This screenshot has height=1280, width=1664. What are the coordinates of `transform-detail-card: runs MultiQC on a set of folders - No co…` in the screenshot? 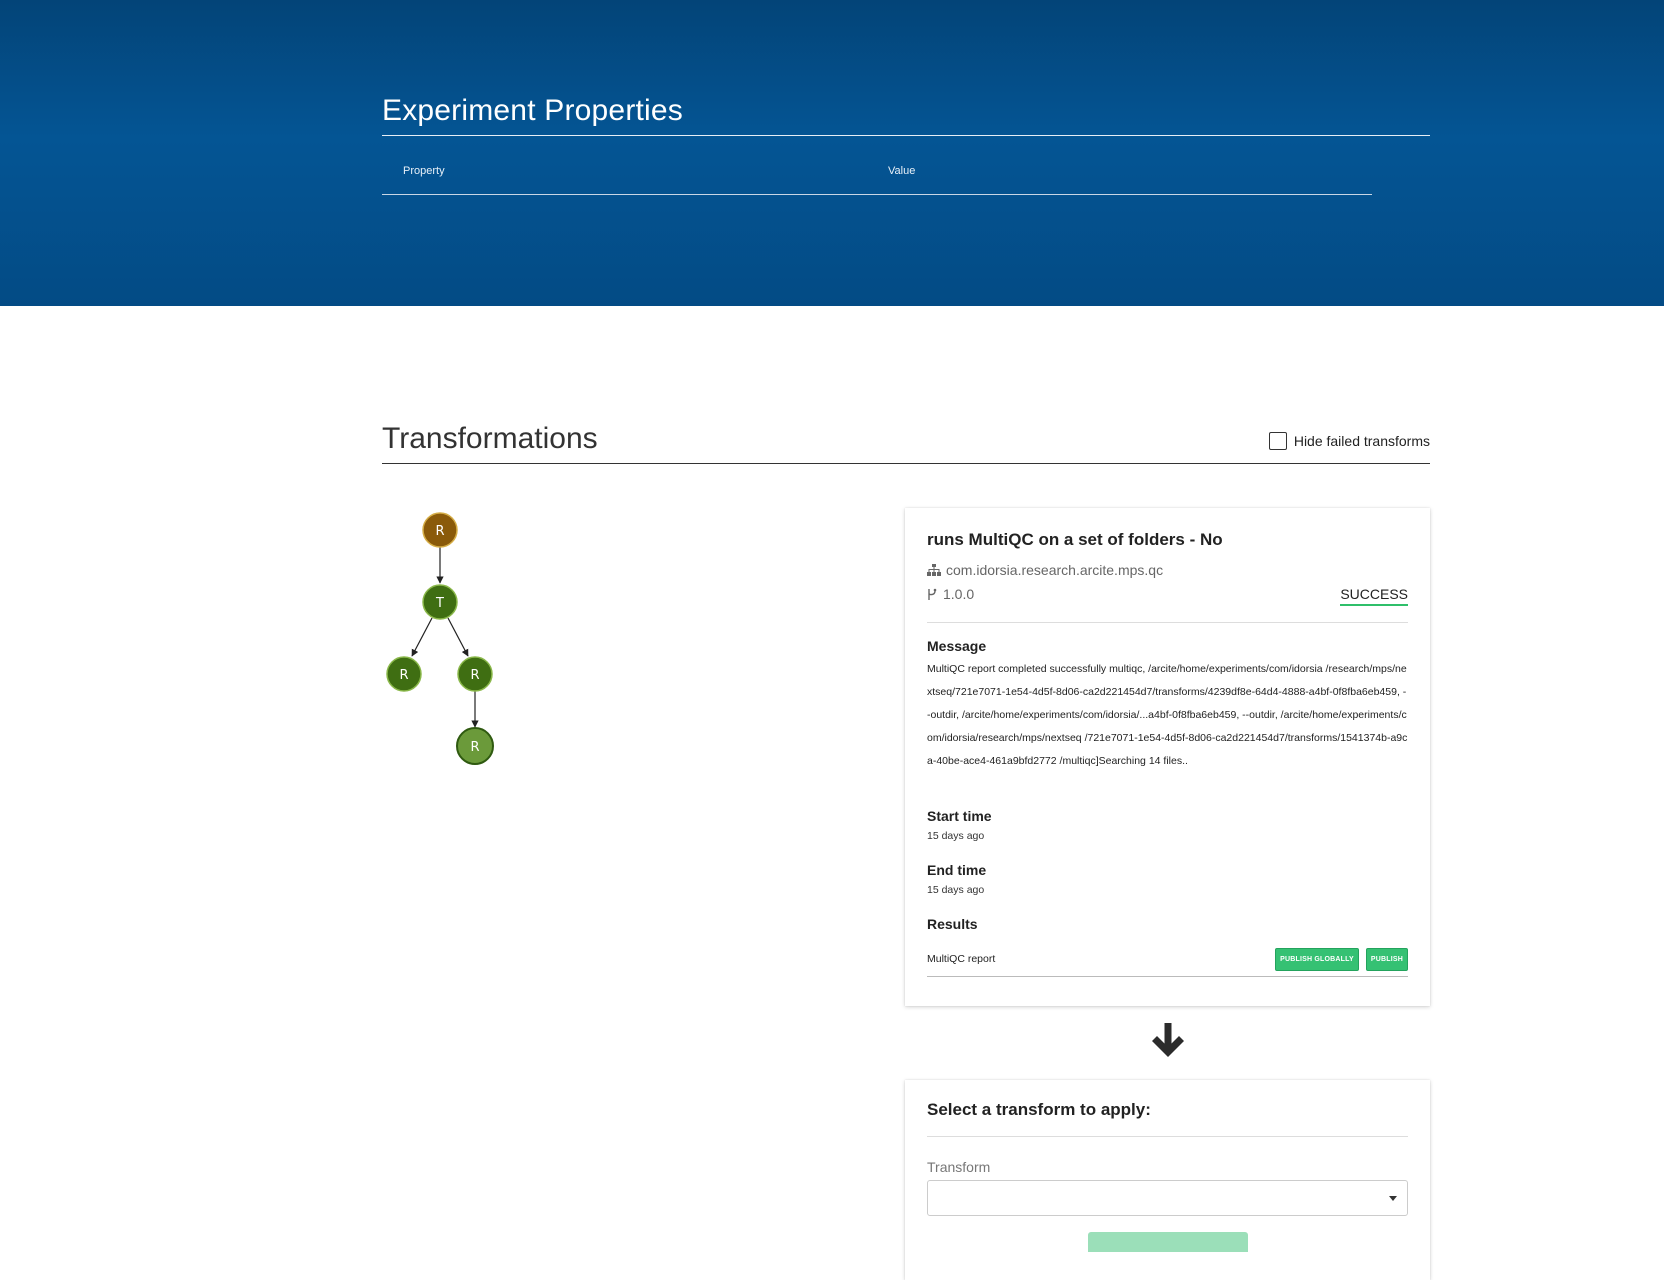 It's located at (1167, 757).